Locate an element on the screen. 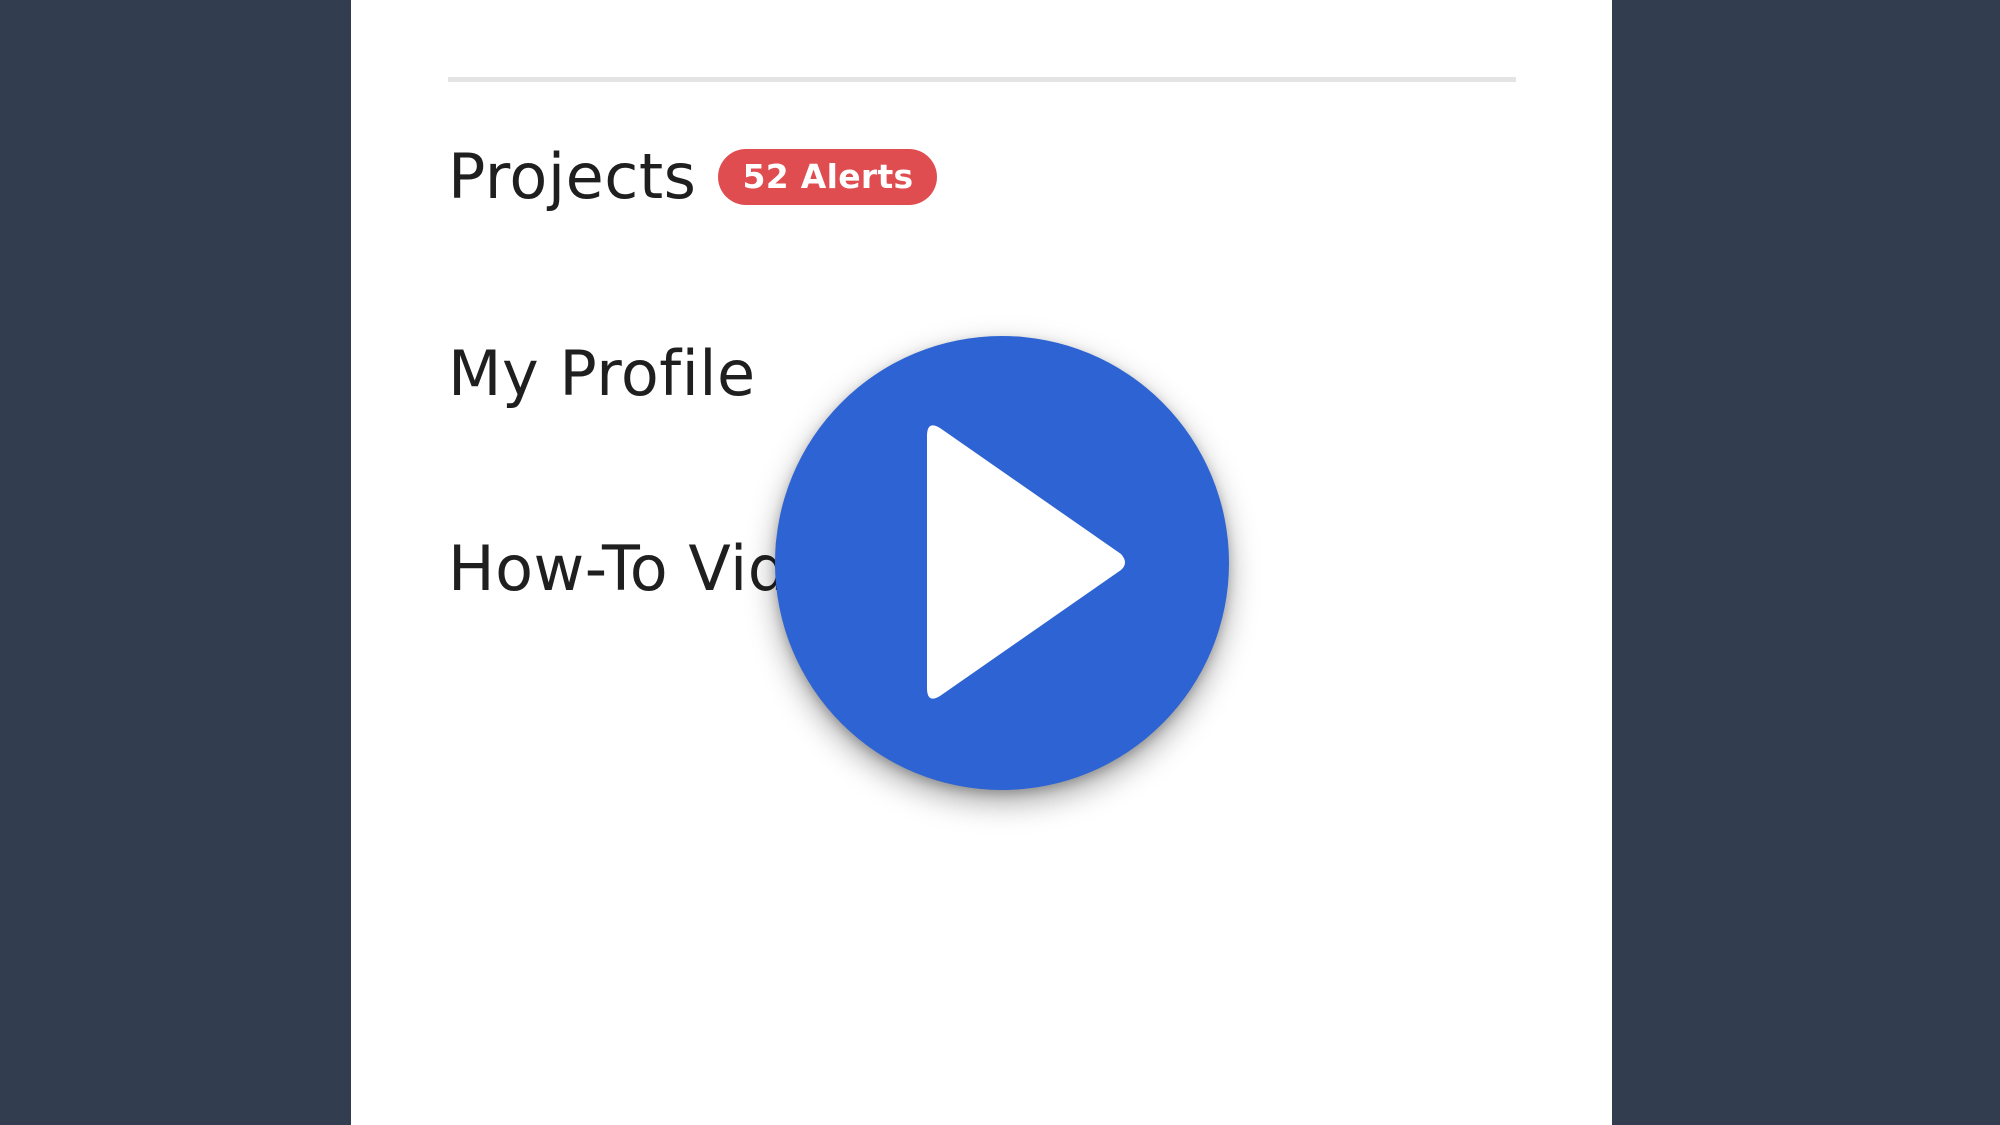 This screenshot has width=2000, height=1125. alerts-badge: 52 Alerts is located at coordinates (828, 177).